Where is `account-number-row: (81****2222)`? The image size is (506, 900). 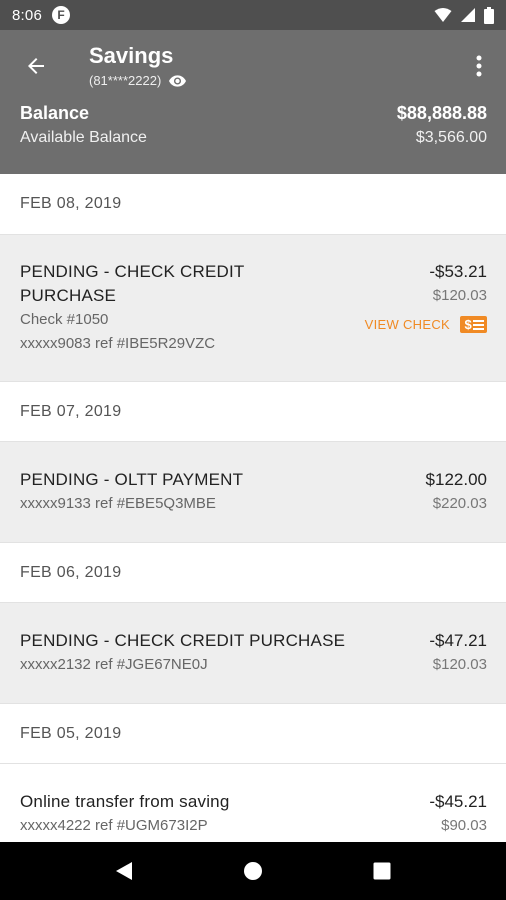
account-number-row: (81****2222) is located at coordinates (138, 80).